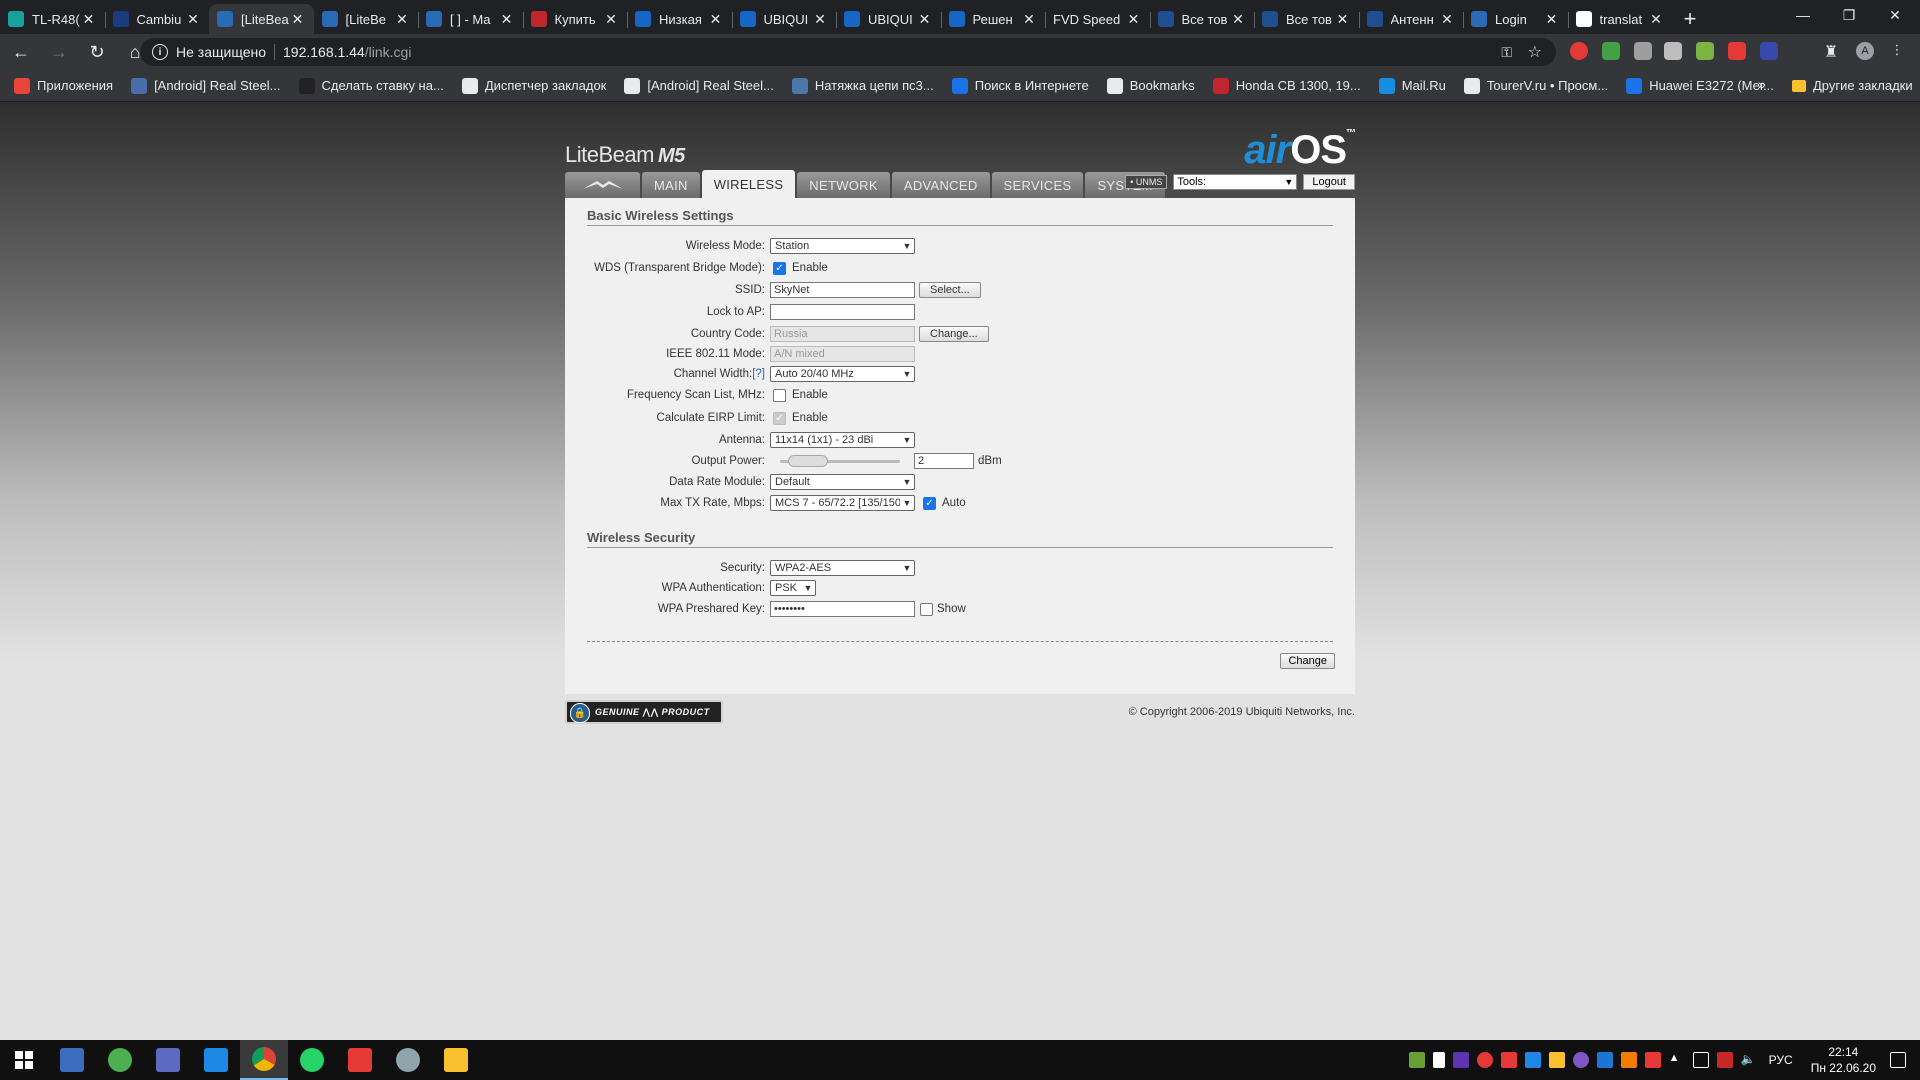 This screenshot has height=1080, width=1920. I want to click on bookmark-item: Поиск в Интернете, so click(1020, 85).